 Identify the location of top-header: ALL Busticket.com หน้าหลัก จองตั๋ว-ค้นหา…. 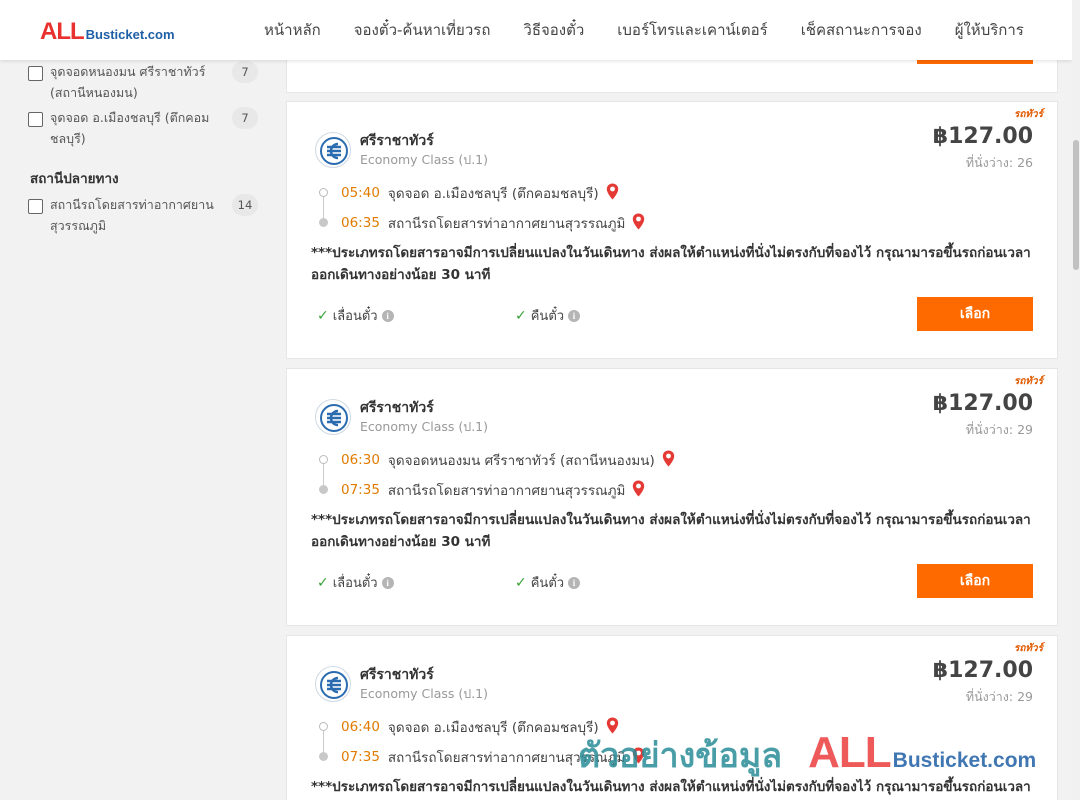
(536, 30).